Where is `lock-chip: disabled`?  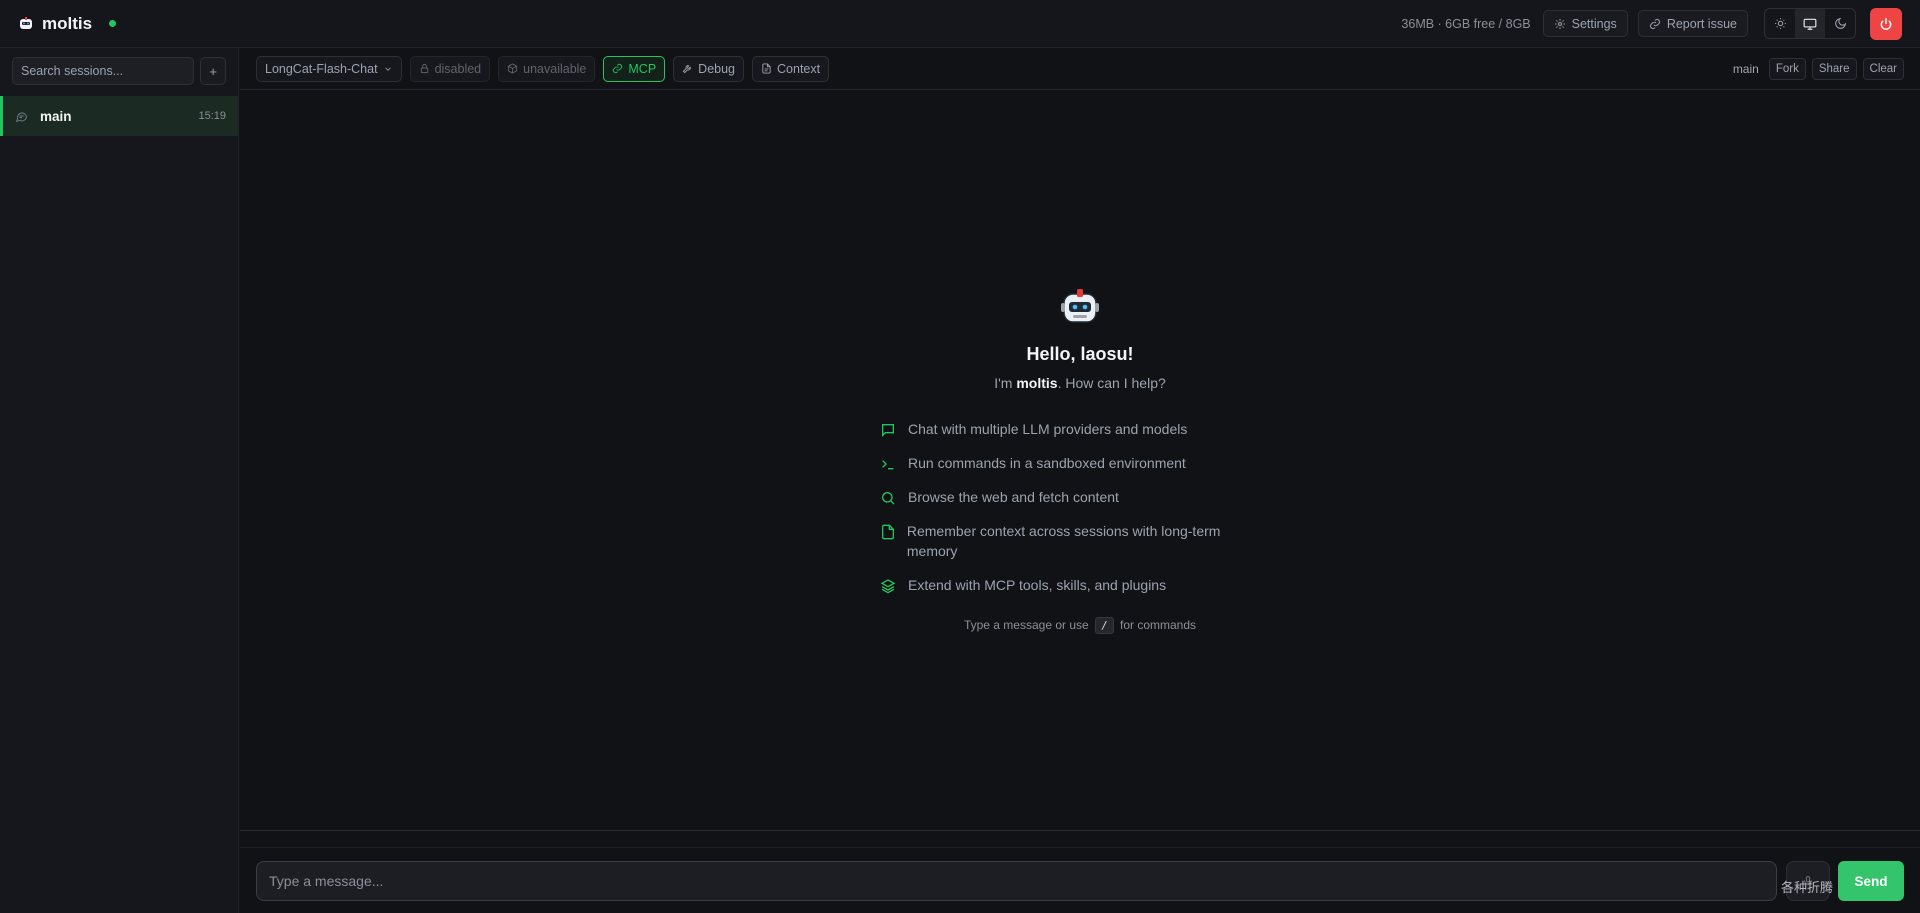 lock-chip: disabled is located at coordinates (450, 68).